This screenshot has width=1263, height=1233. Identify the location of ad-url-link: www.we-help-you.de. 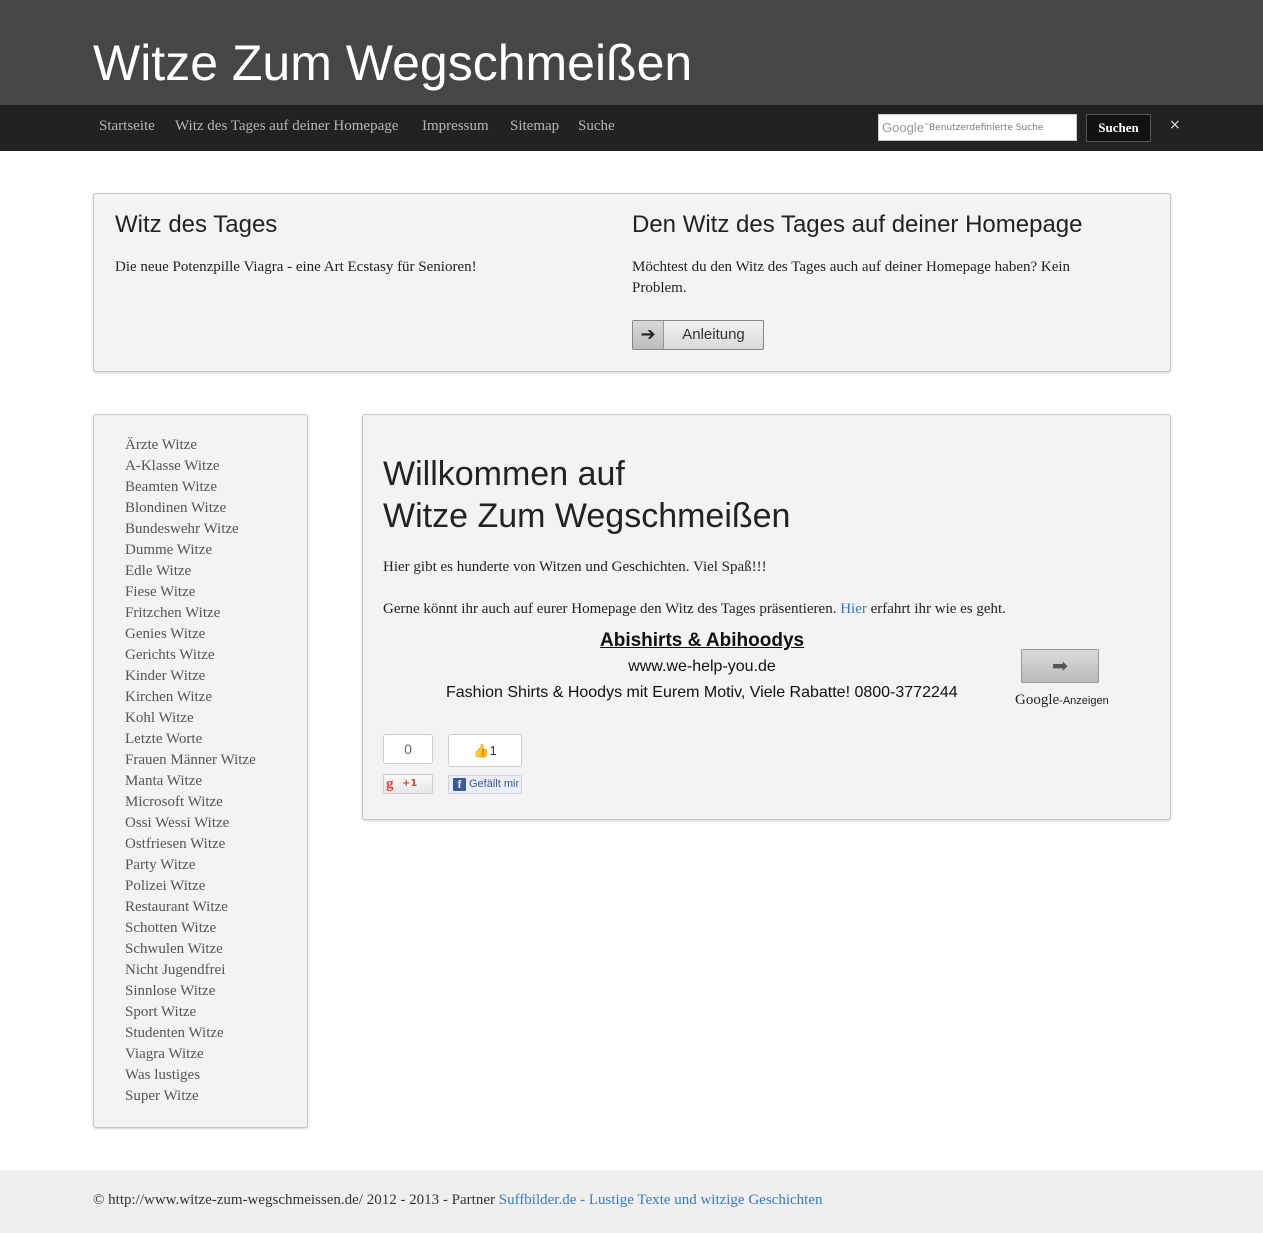
(702, 667).